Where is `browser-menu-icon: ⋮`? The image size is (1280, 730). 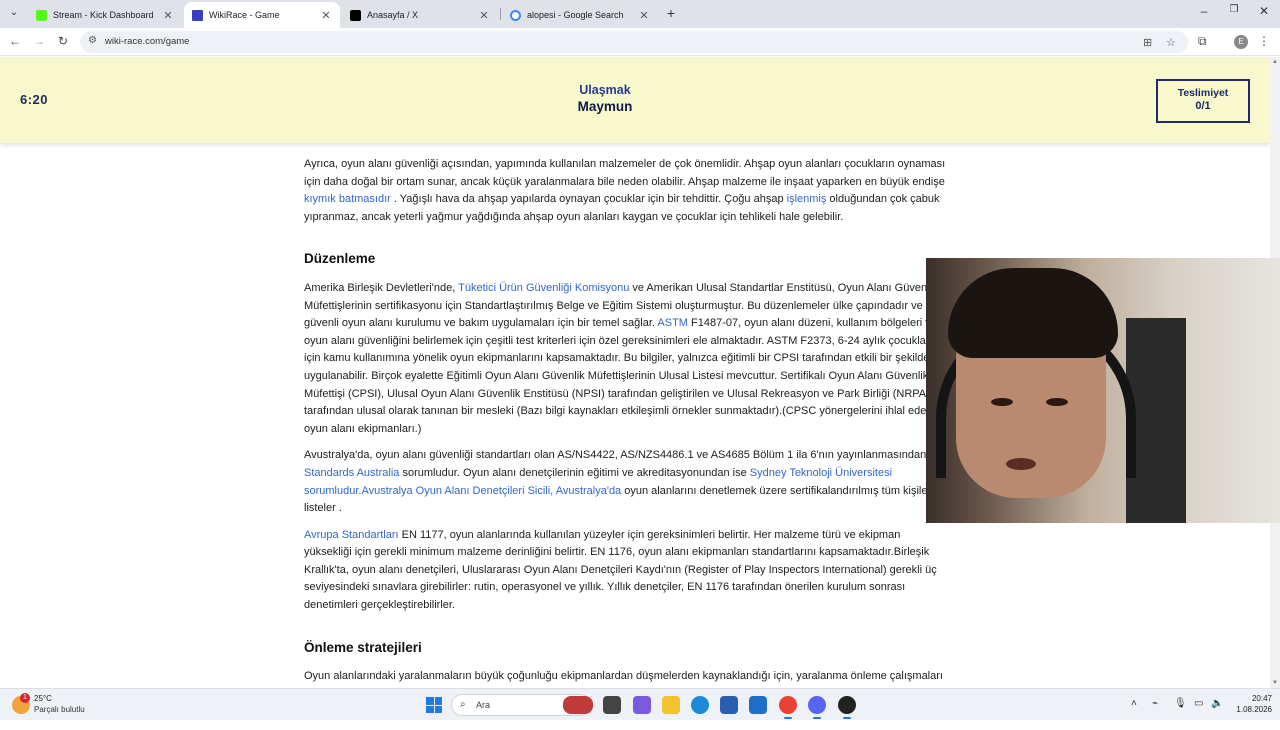
browser-menu-icon: ⋮ is located at coordinates (1264, 41).